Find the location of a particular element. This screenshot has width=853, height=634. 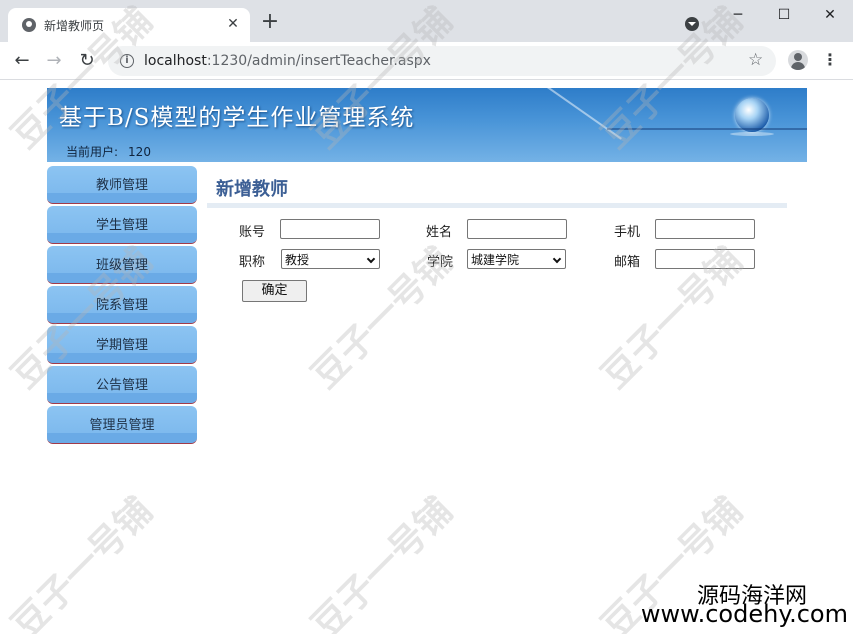

globe-icon is located at coordinates (29, 25).